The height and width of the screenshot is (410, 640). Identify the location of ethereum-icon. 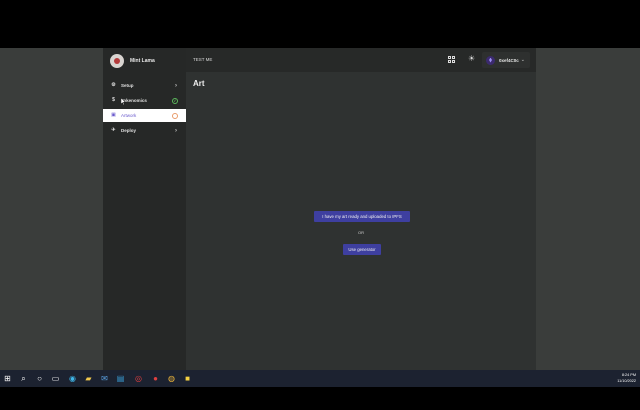
(490, 60).